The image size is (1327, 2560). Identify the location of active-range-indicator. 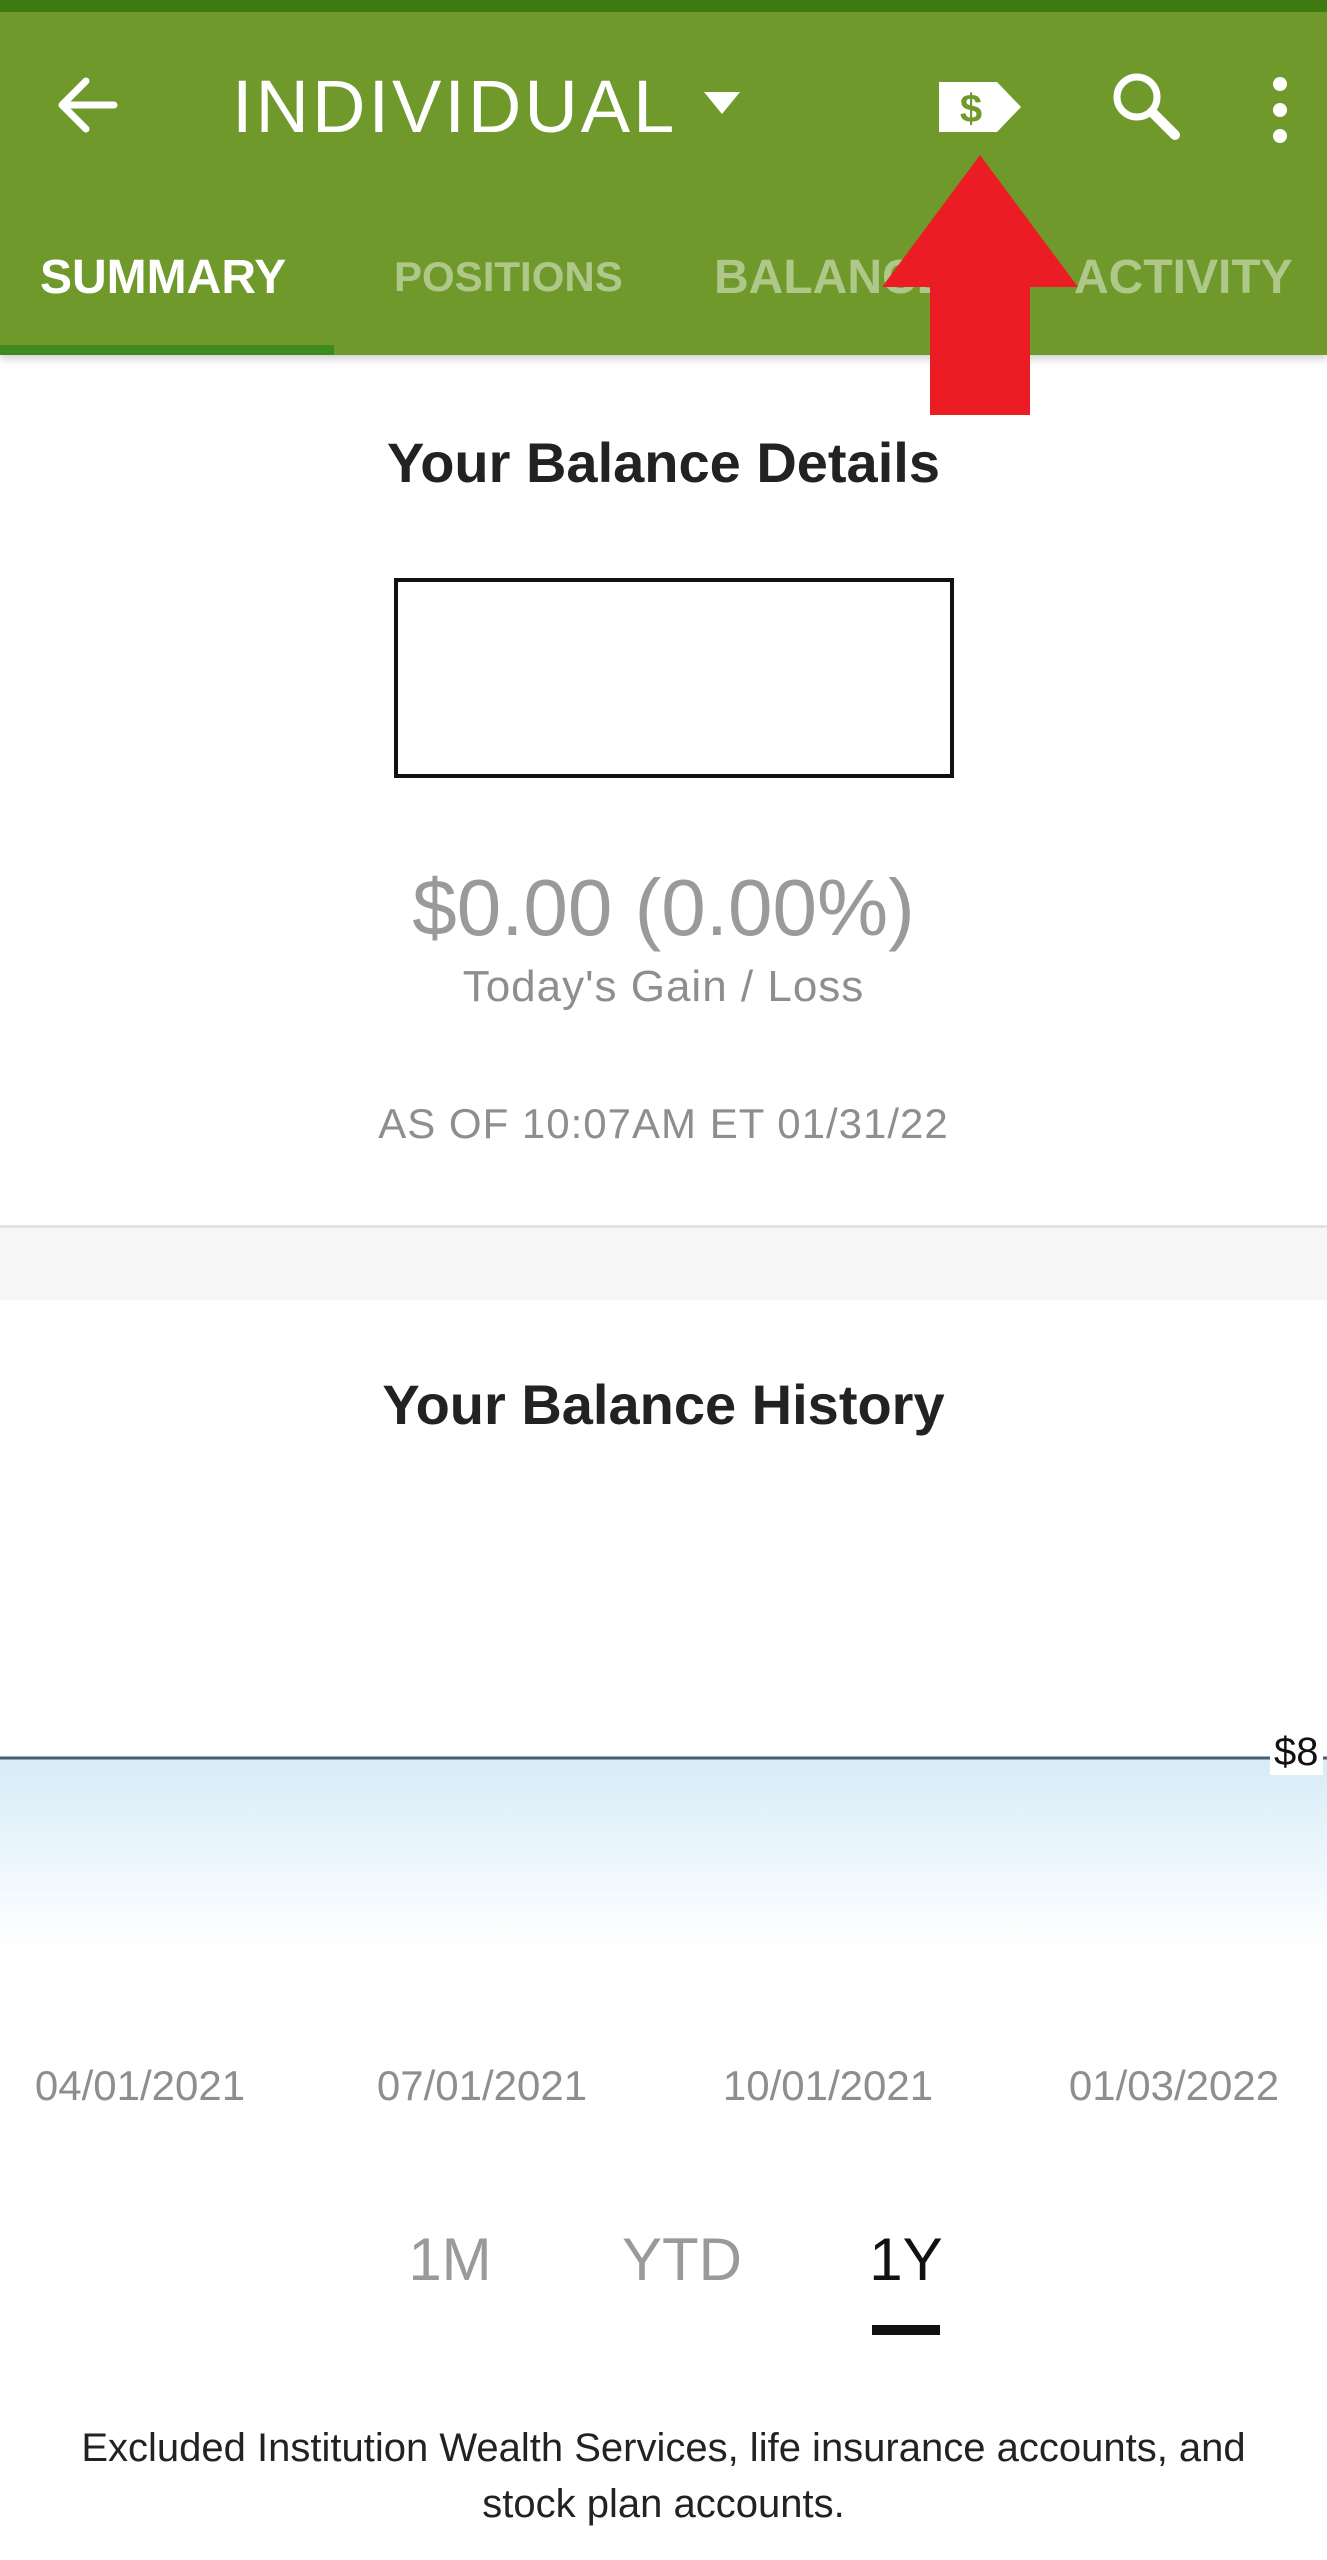
(906, 2330).